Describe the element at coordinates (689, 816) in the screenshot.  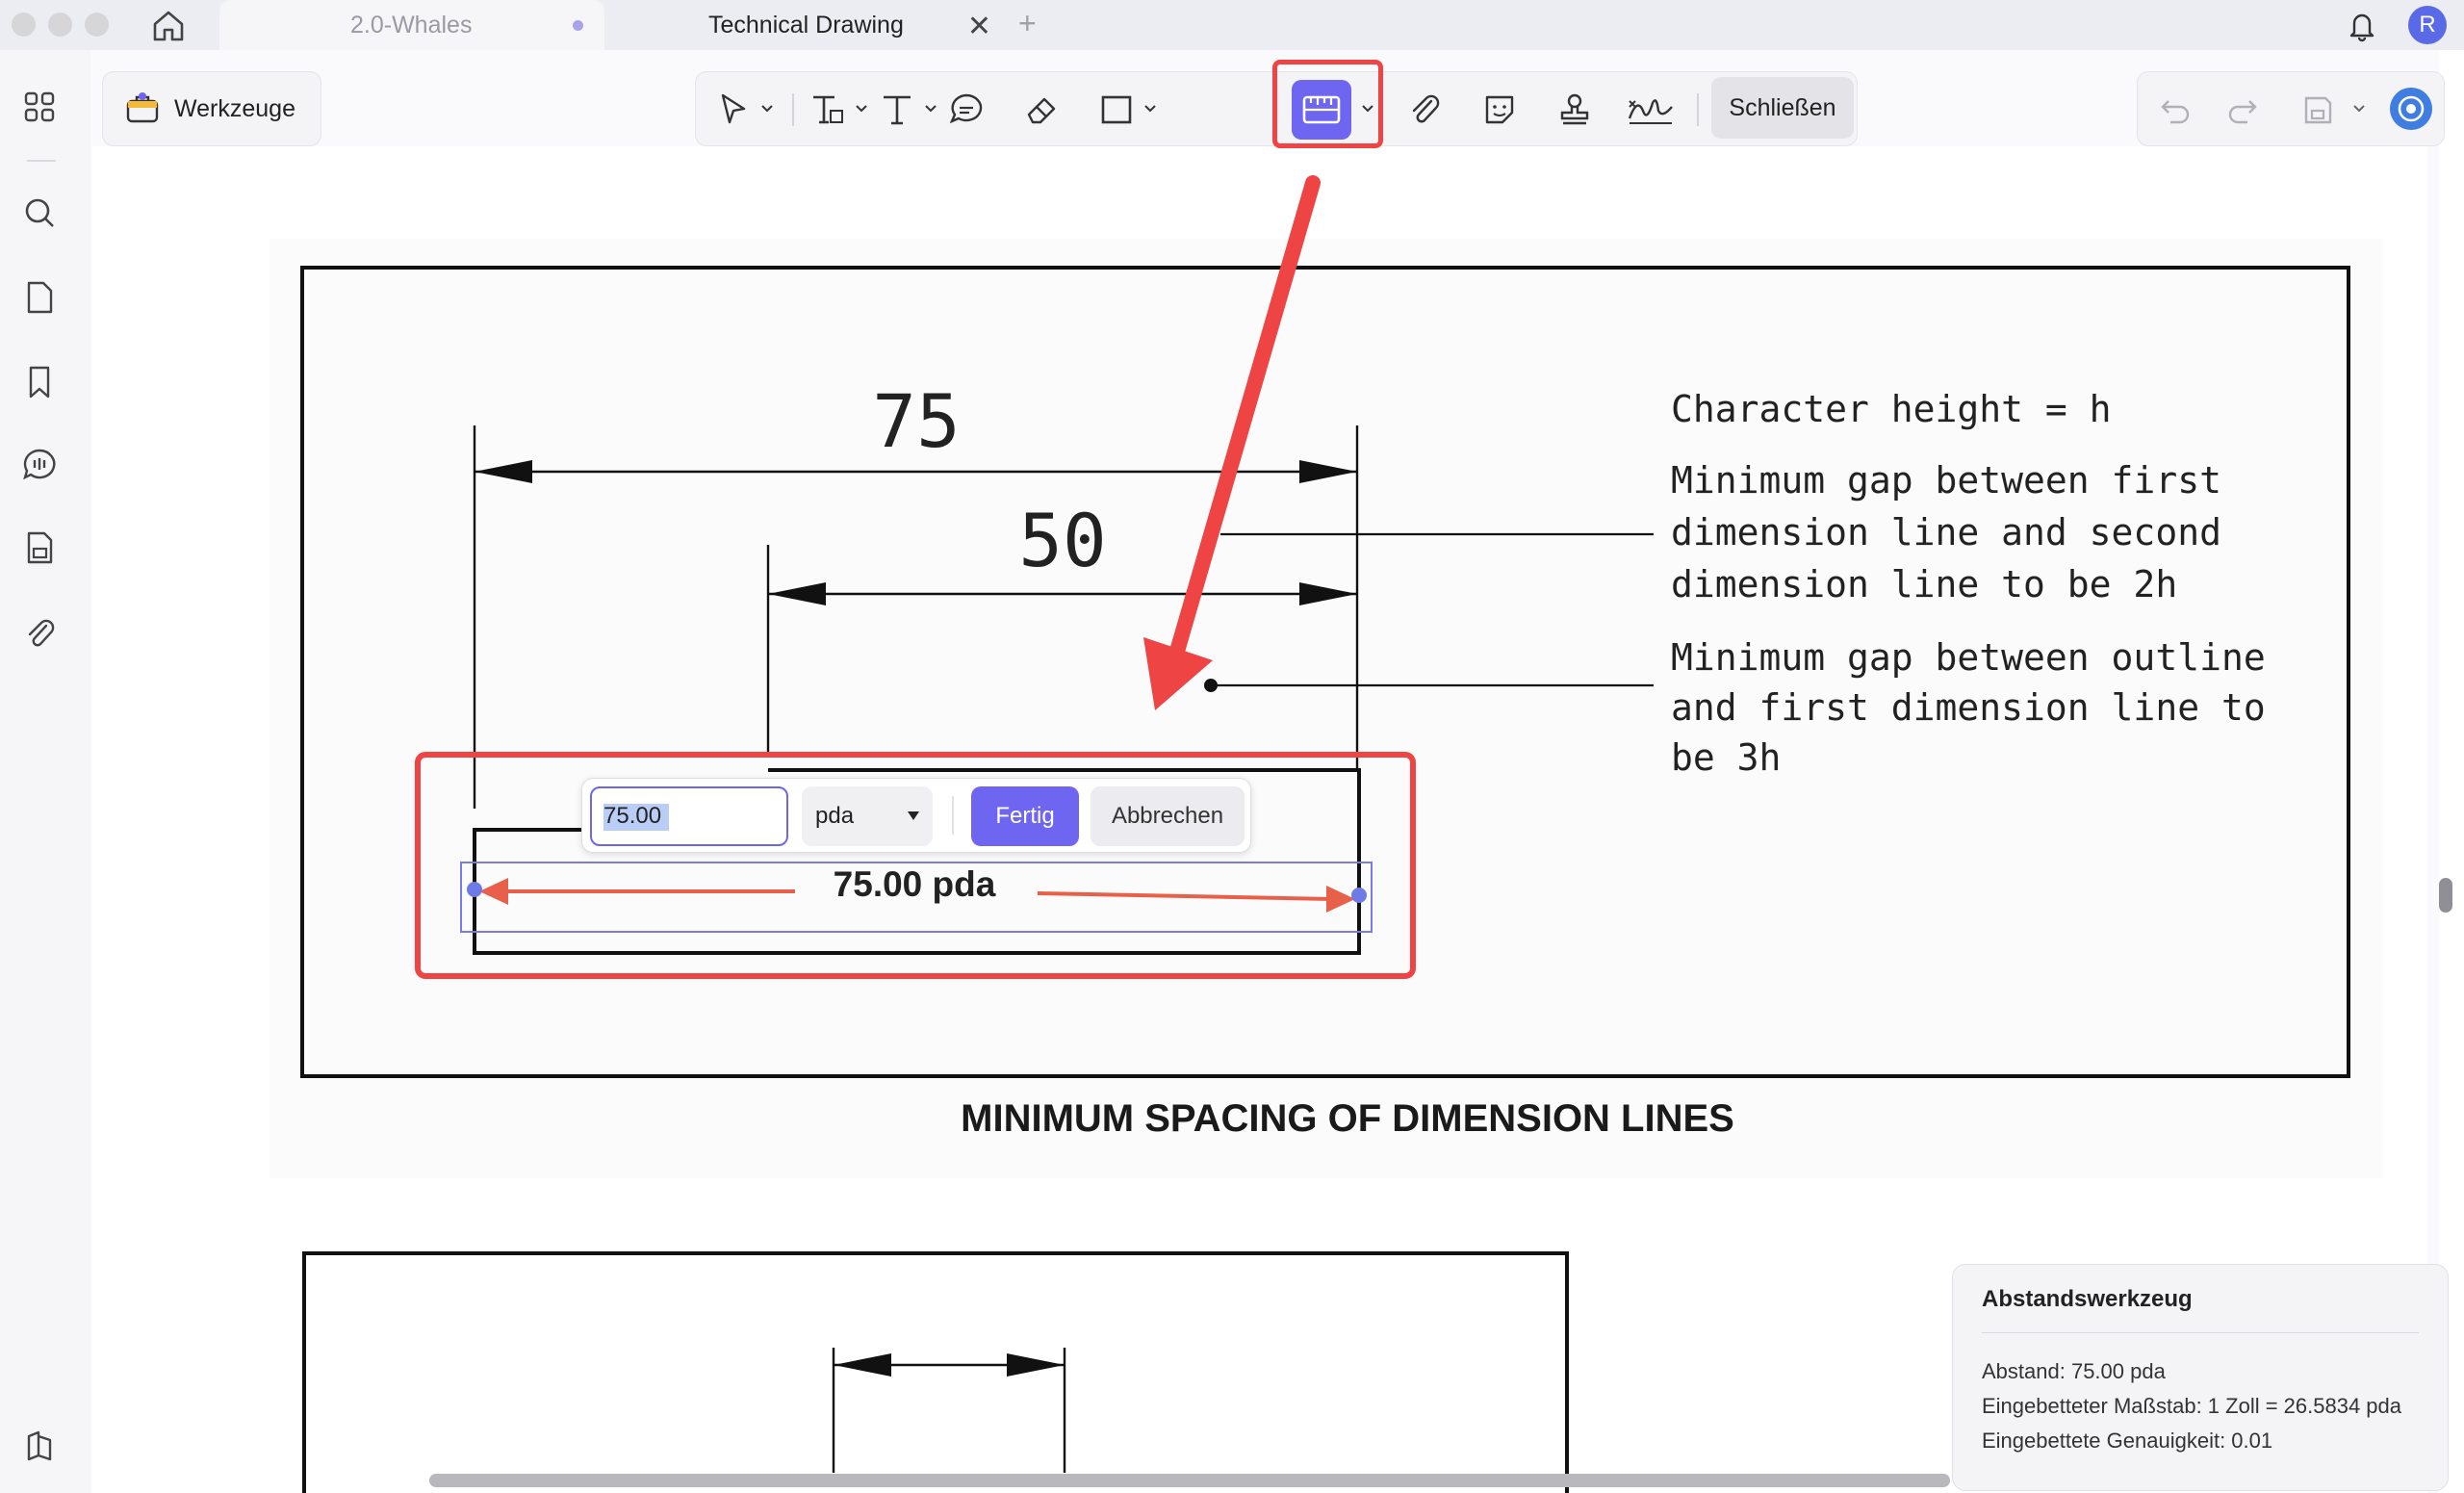
I see `distance-value-input` at that location.